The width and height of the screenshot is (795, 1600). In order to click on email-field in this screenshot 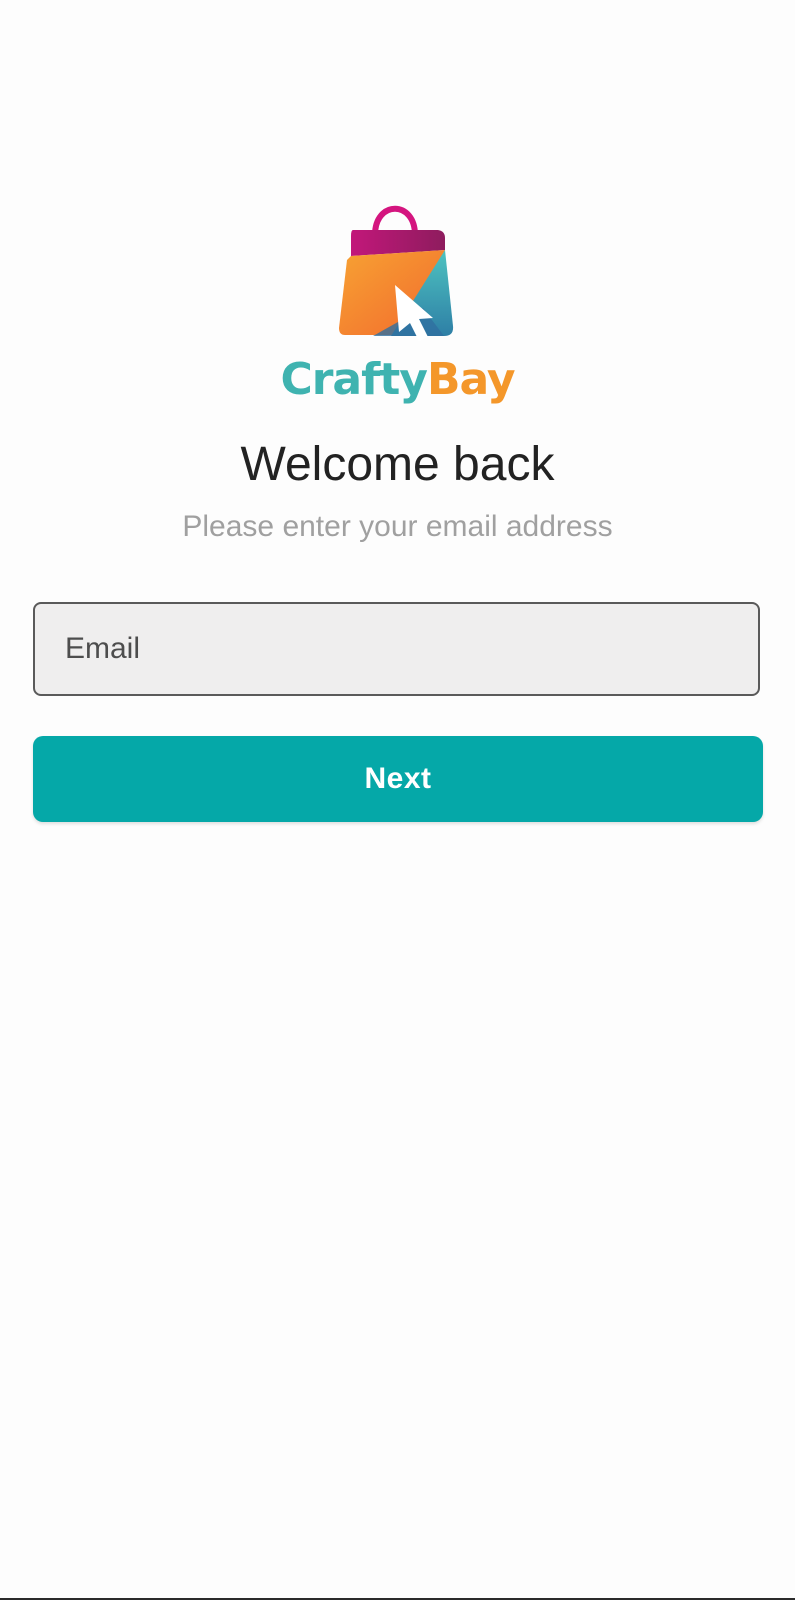, I will do `click(396, 649)`.